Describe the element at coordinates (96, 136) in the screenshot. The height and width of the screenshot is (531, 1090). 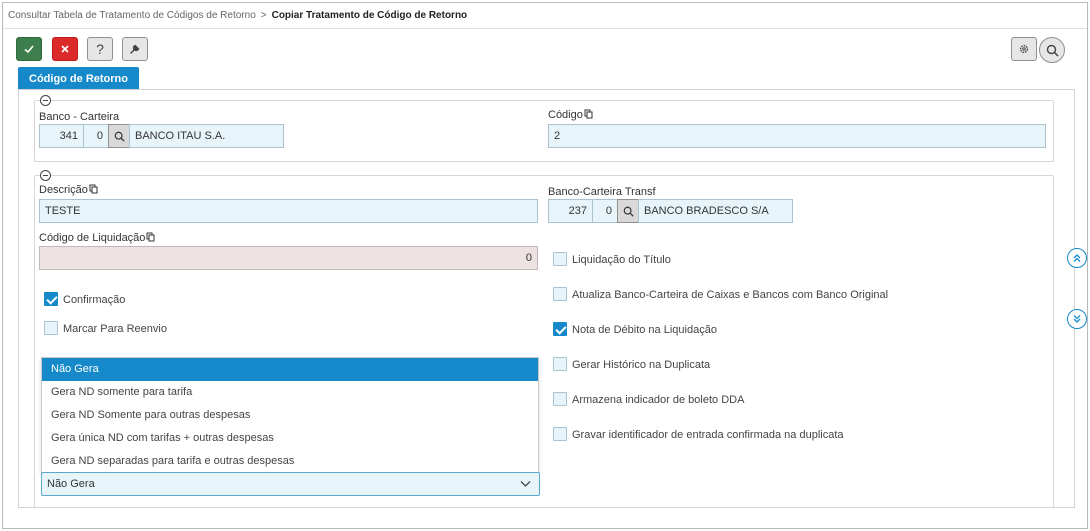
I see `carteira-field: 0` at that location.